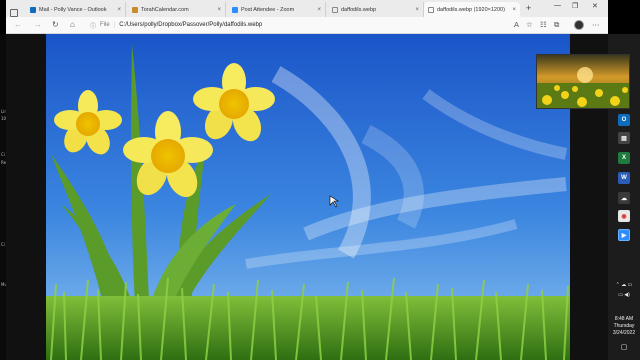  What do you see at coordinates (135, 9) in the screenshot?
I see `torah-calendar-icon` at bounding box center [135, 9].